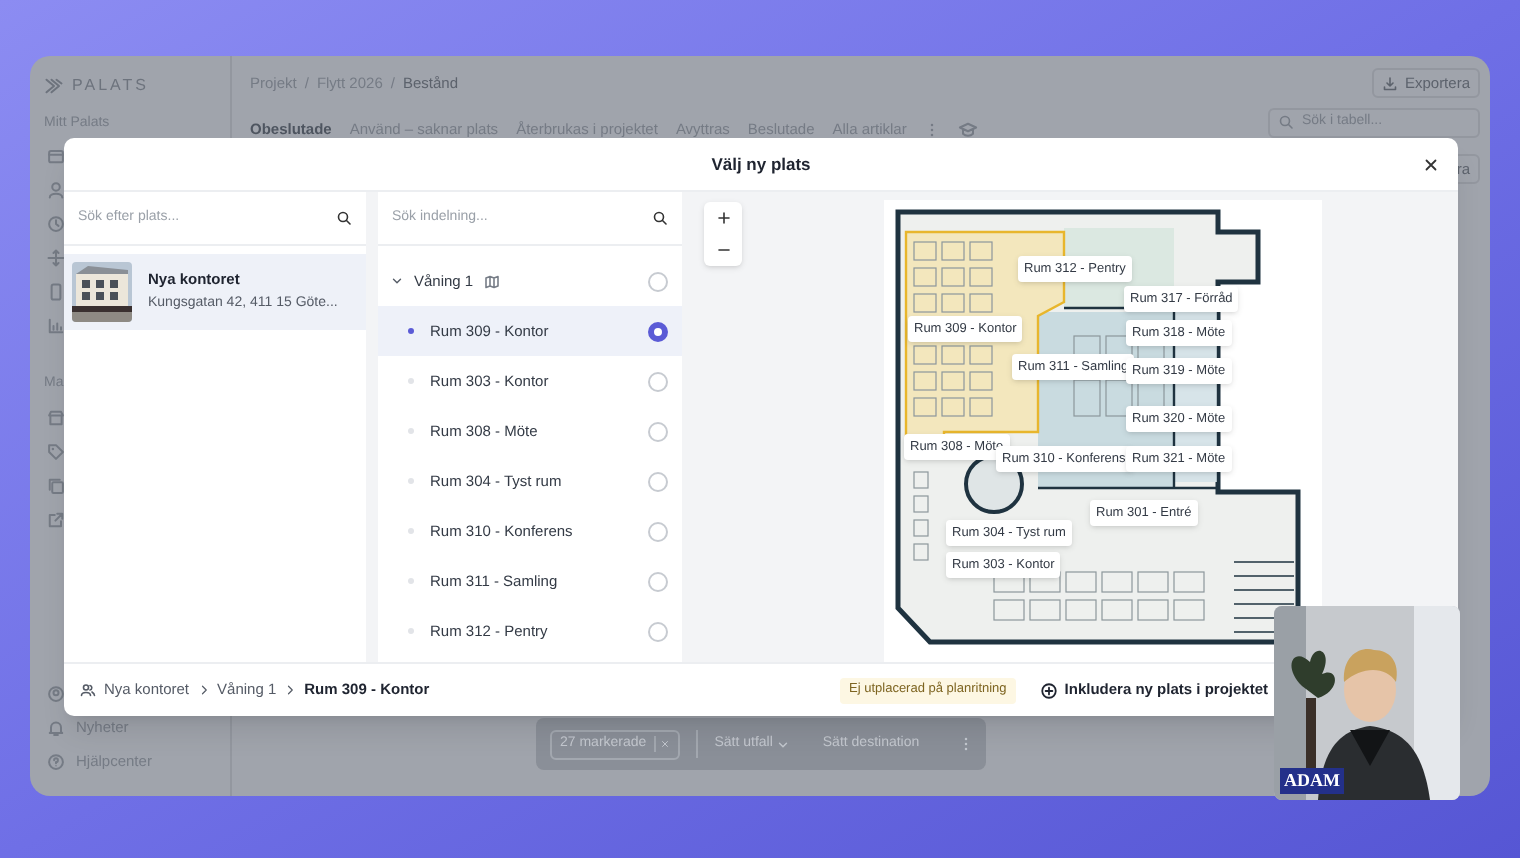 This screenshot has height=858, width=1520. I want to click on bell-icon, so click(56, 727).